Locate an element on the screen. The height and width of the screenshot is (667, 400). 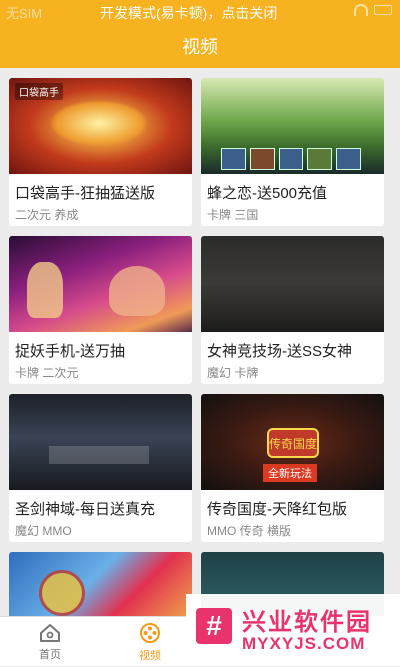
video-title: 口袋高手-狂抽猛送版 is located at coordinates (85, 193).